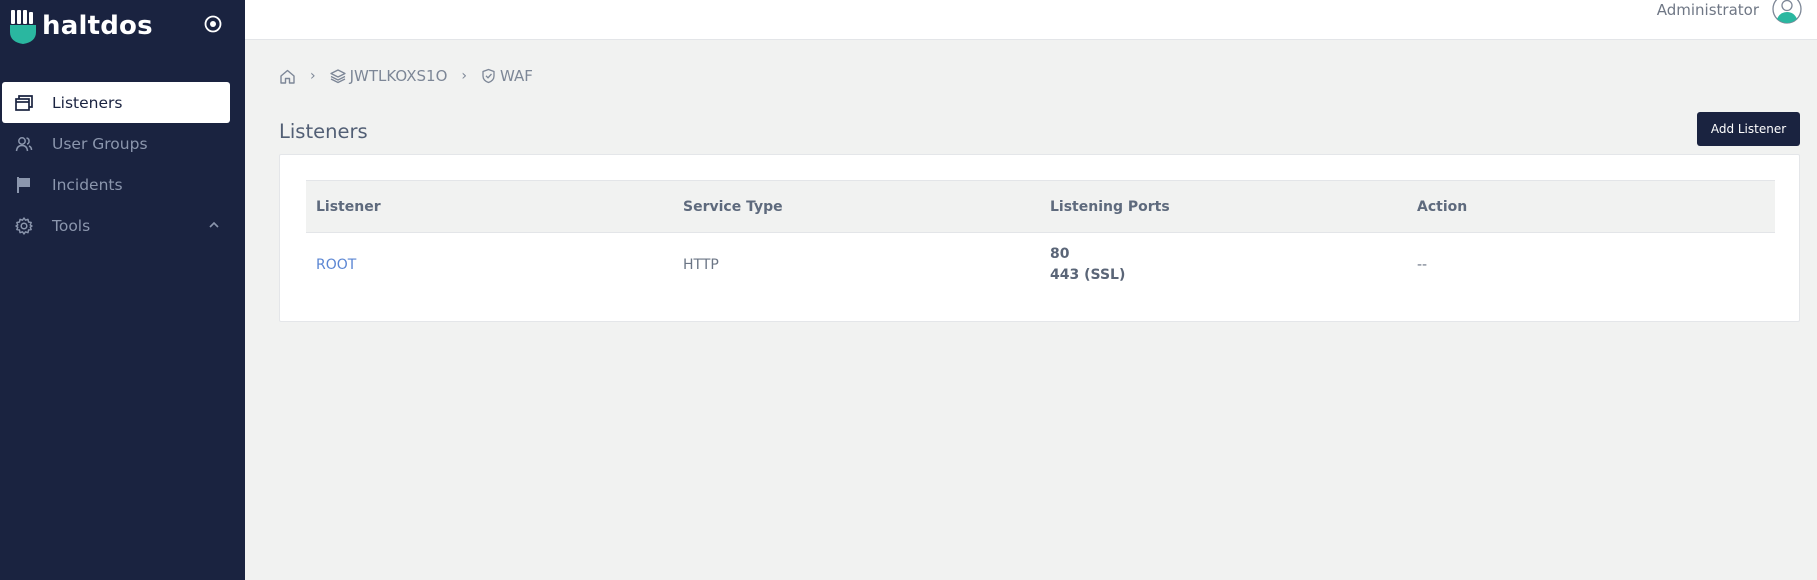 This screenshot has width=1817, height=580. What do you see at coordinates (214, 225) in the screenshot?
I see `chevron-up-icon` at bounding box center [214, 225].